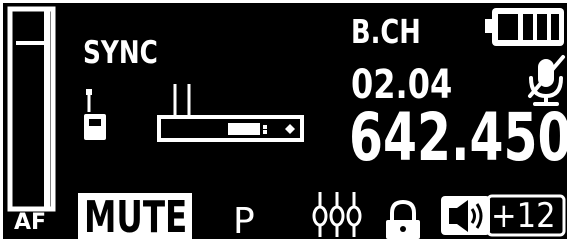  Describe the element at coordinates (386, 31) in the screenshot. I see `bank-channel-label: B.CH` at that location.